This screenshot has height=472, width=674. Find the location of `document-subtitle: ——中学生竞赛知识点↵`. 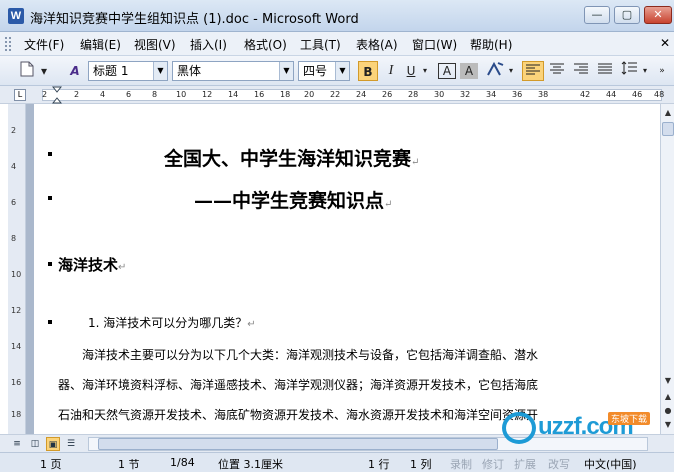

document-subtitle: ——中学生竞赛知识点↵ is located at coordinates (293, 199).